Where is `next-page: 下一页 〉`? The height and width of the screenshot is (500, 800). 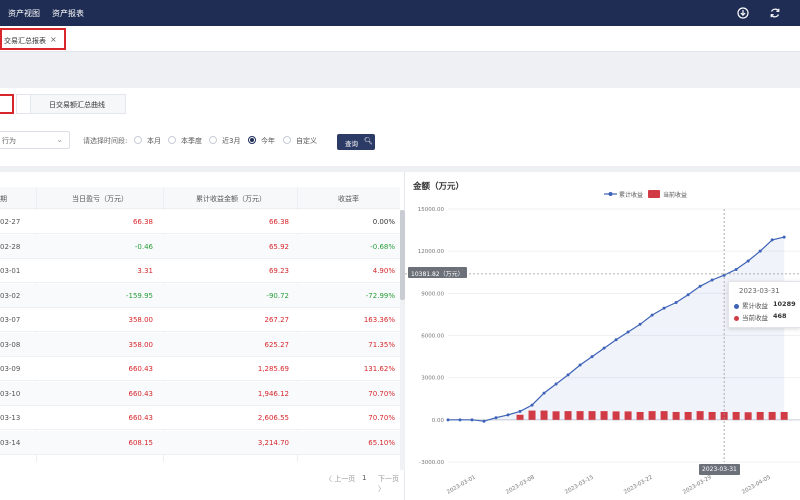
next-page: 下一页 〉 is located at coordinates (391, 484).